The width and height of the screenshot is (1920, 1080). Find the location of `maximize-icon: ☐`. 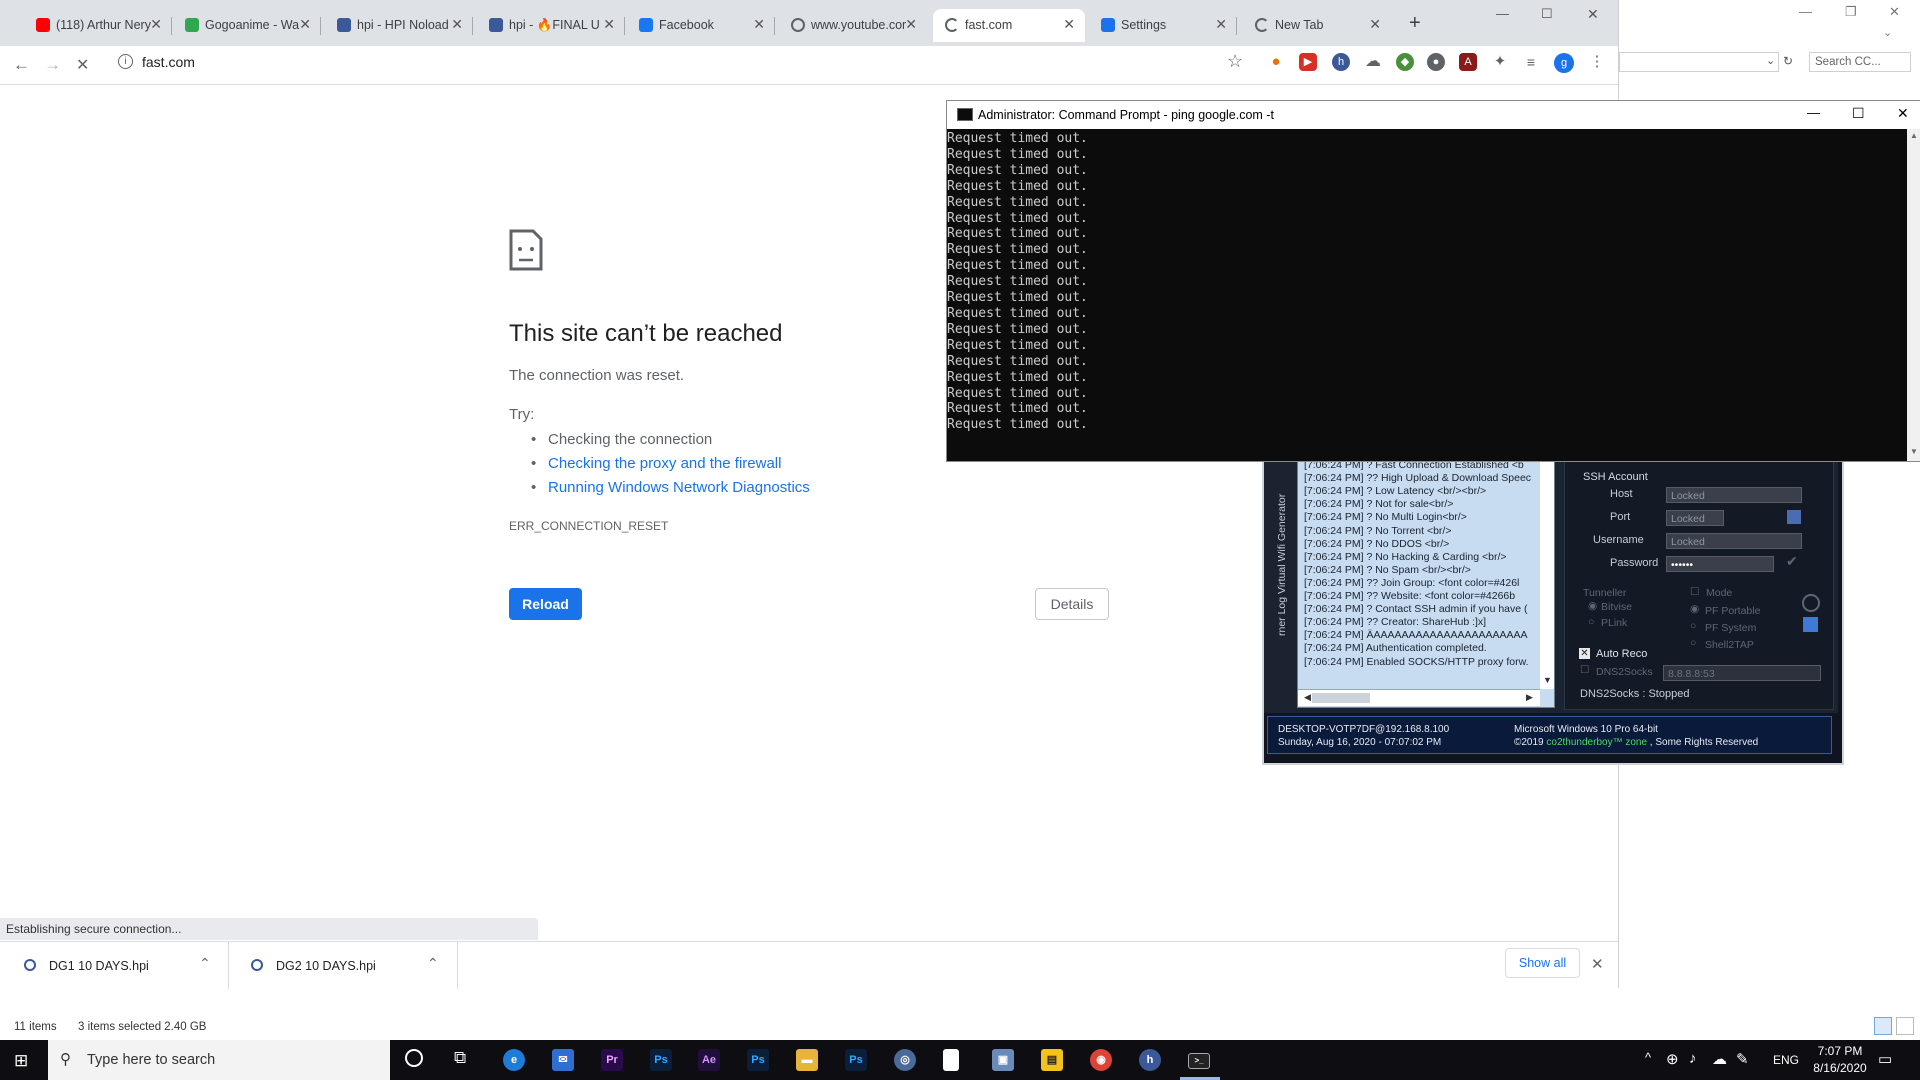

maximize-icon: ☐ is located at coordinates (1547, 14).